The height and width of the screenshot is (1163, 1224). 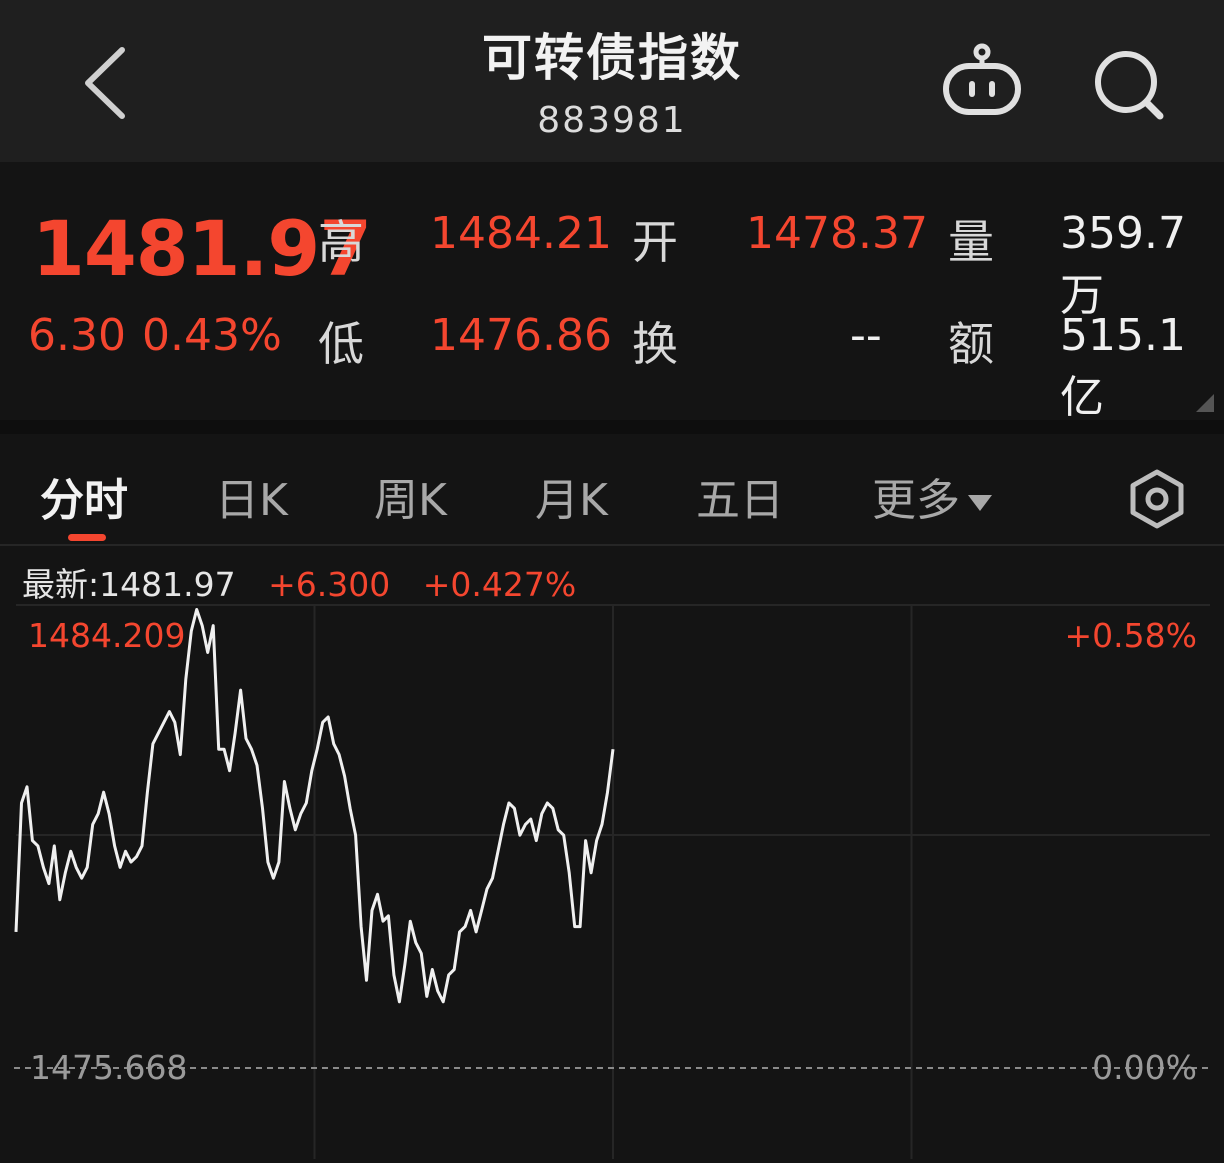 I want to click on high-label: 高, so click(x=341, y=242).